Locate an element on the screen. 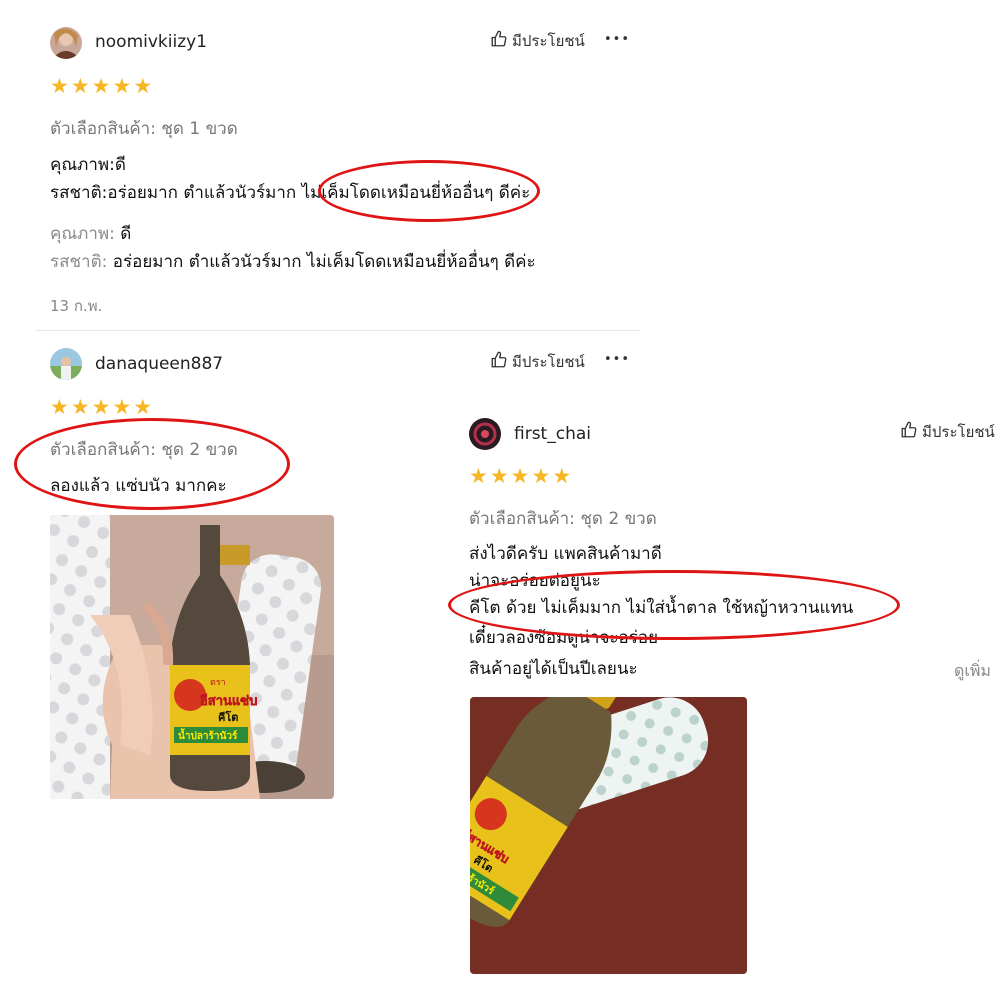  detail-label: รสชาติ: is located at coordinates (79, 262).